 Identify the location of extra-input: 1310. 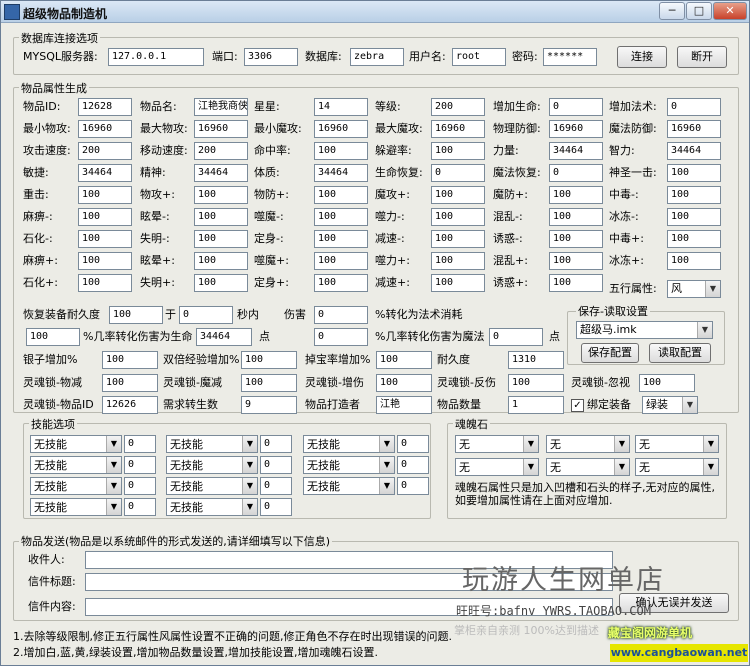
(536, 360).